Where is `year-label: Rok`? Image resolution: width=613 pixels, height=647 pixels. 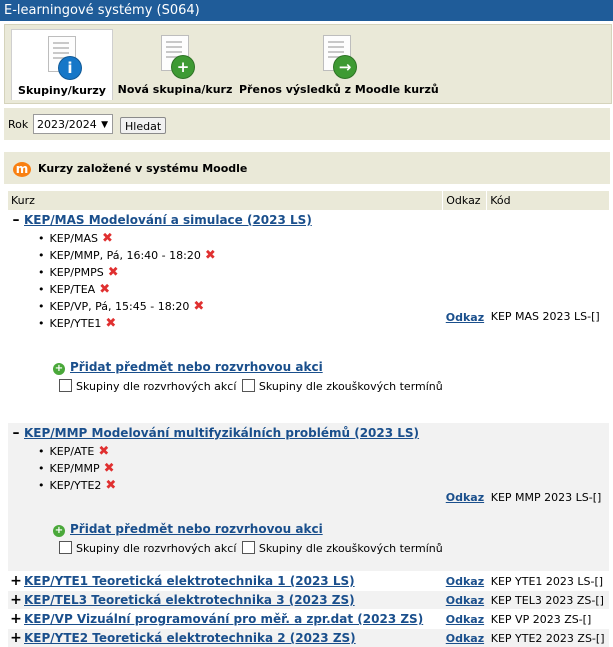
year-label: Rok is located at coordinates (18, 124).